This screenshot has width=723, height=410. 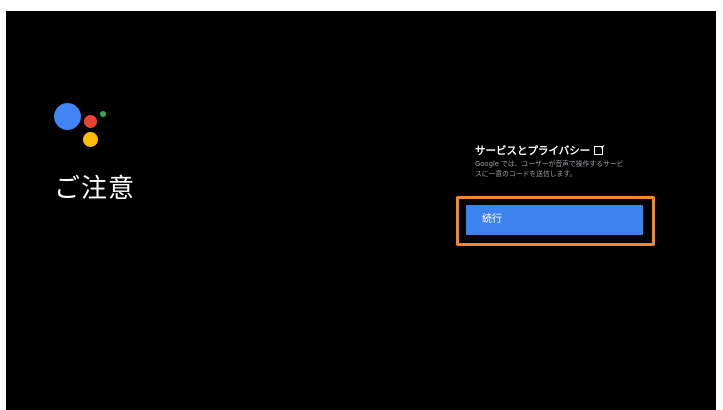 What do you see at coordinates (95, 189) in the screenshot?
I see `page-title: ご注意` at bounding box center [95, 189].